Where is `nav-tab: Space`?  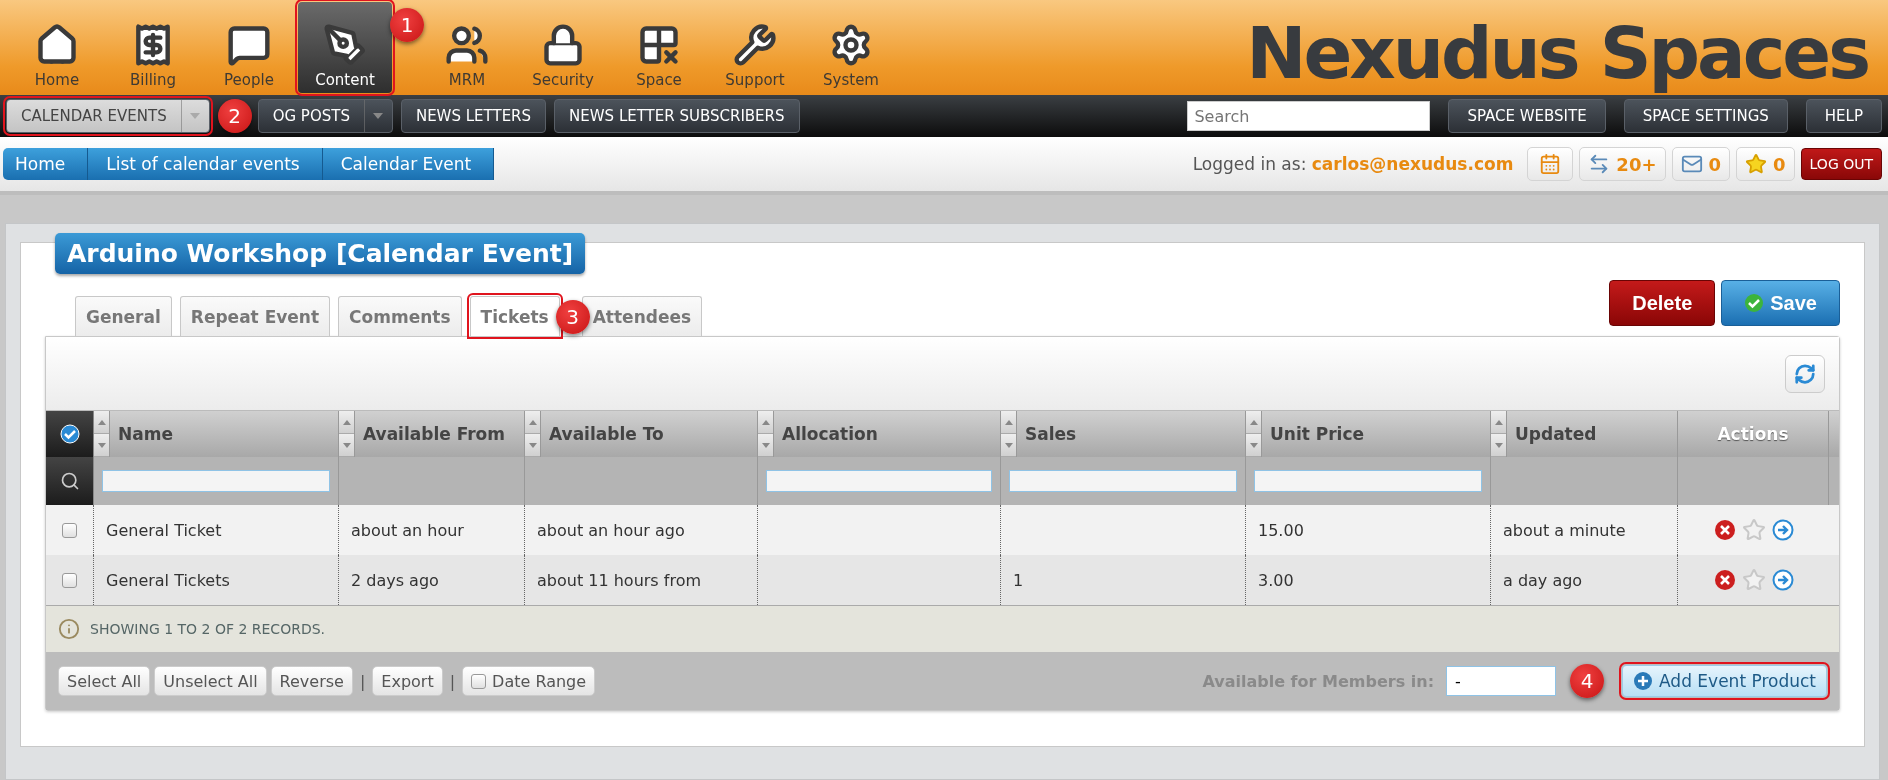
nav-tab: Space is located at coordinates (659, 47).